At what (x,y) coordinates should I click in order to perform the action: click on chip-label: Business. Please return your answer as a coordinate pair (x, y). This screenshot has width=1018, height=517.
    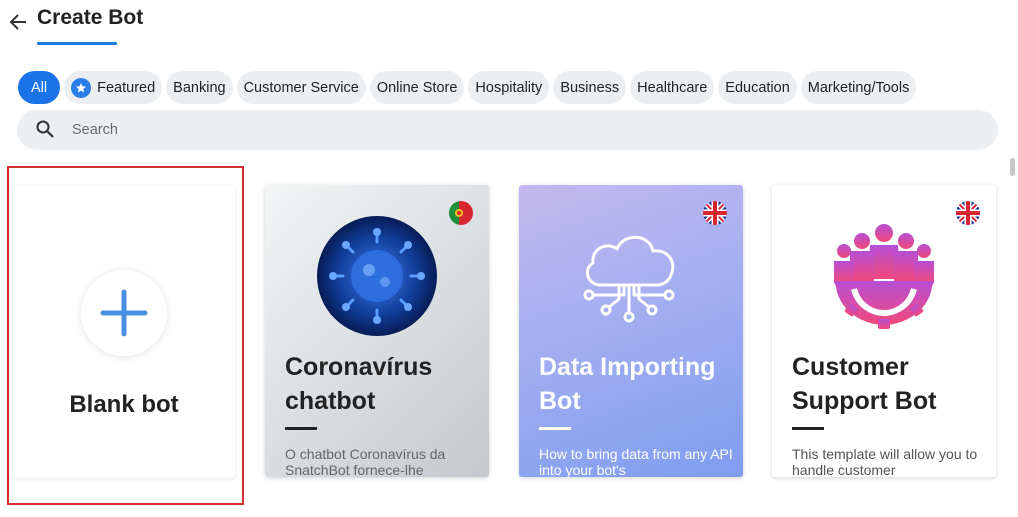
    Looking at the image, I should click on (590, 87).